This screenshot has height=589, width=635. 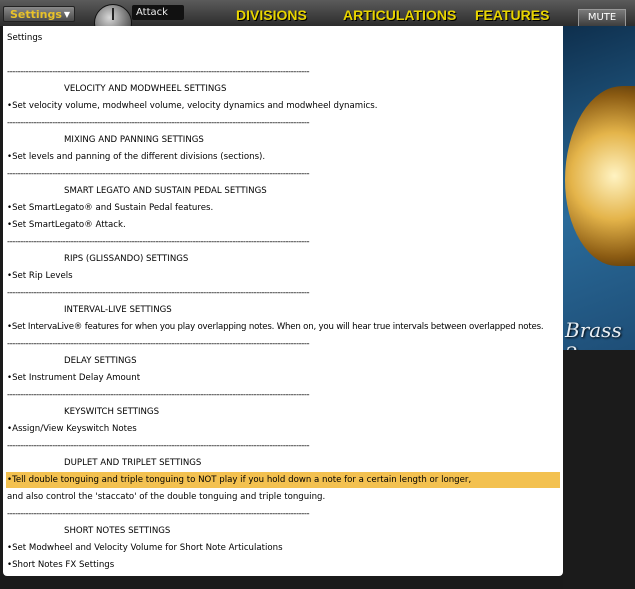 I want to click on attack-label: Attack, so click(x=158, y=12).